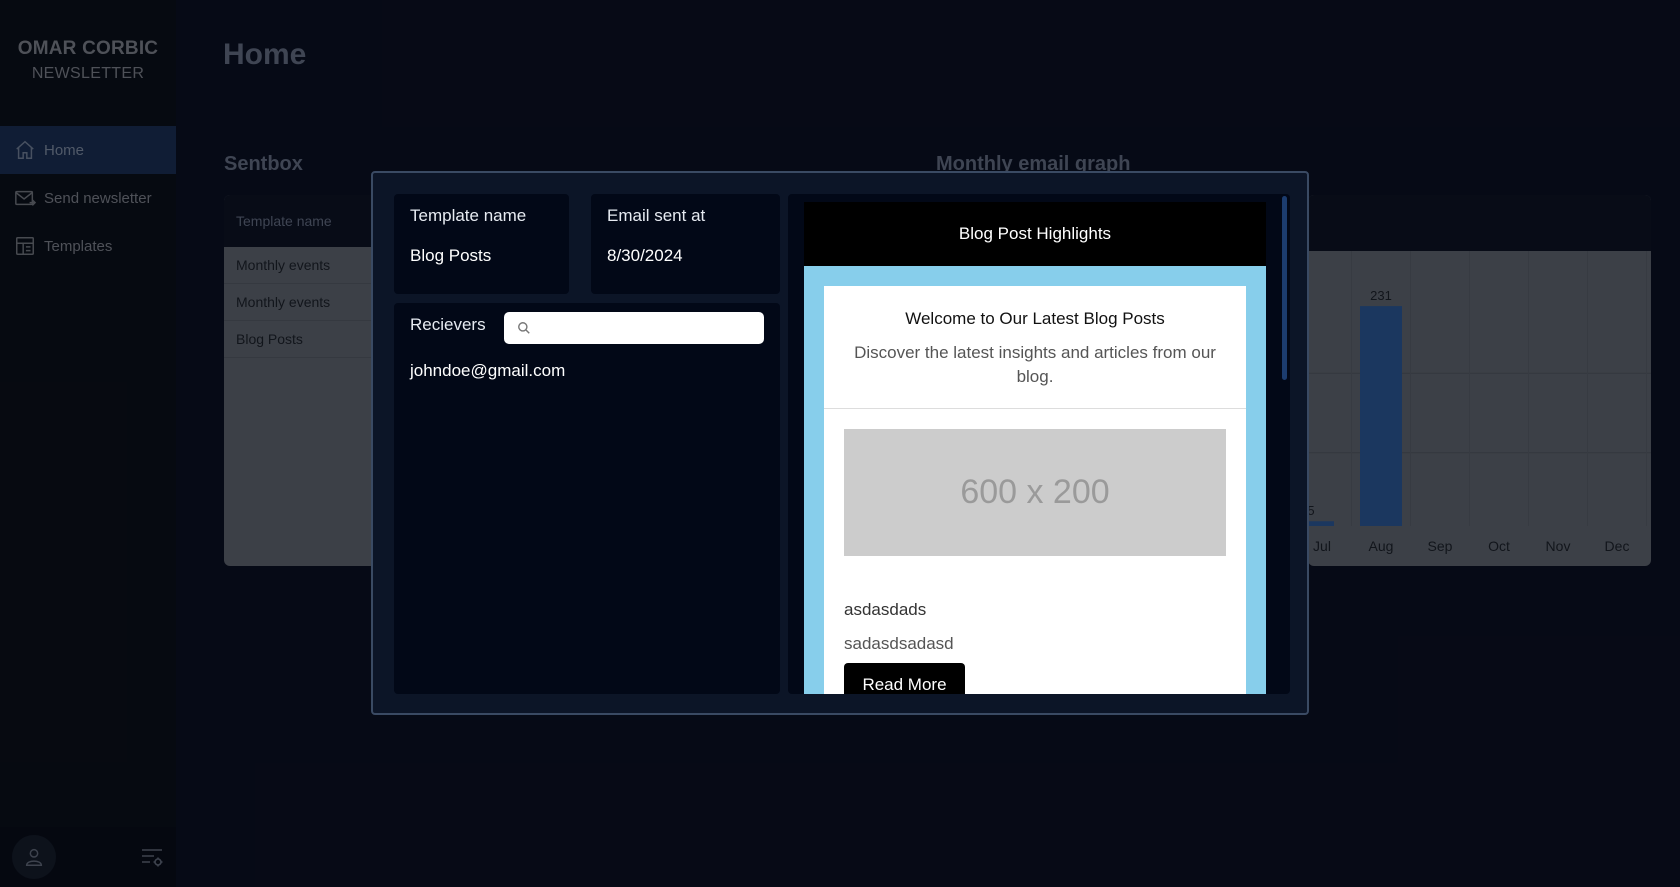 This screenshot has height=887, width=1680. Describe the element at coordinates (685, 244) in the screenshot. I see `email-sent-card: Email sent at 8/30/2024` at that location.